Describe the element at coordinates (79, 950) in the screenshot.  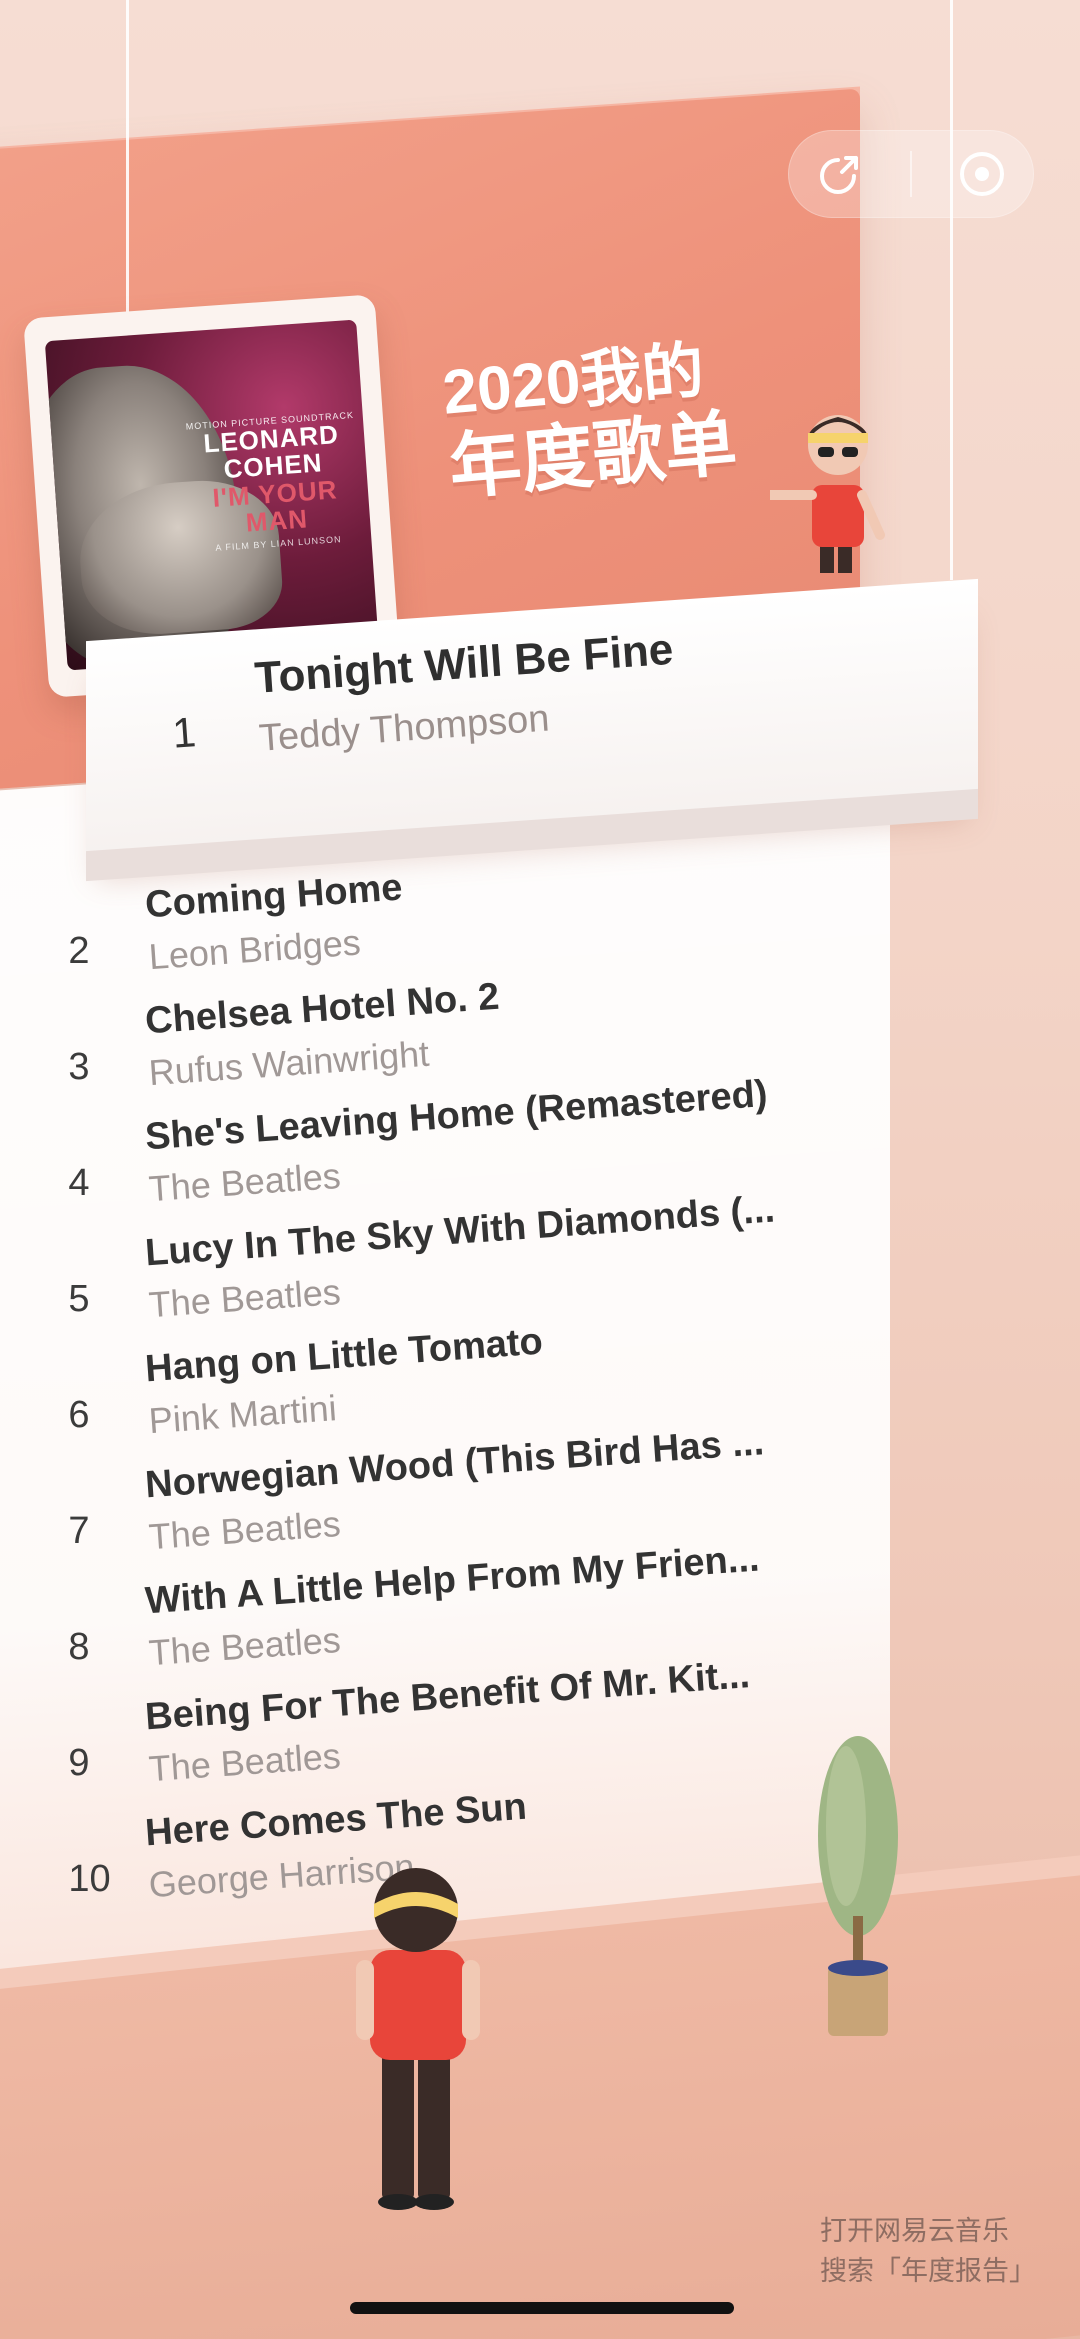
I see `song-rank: 2` at that location.